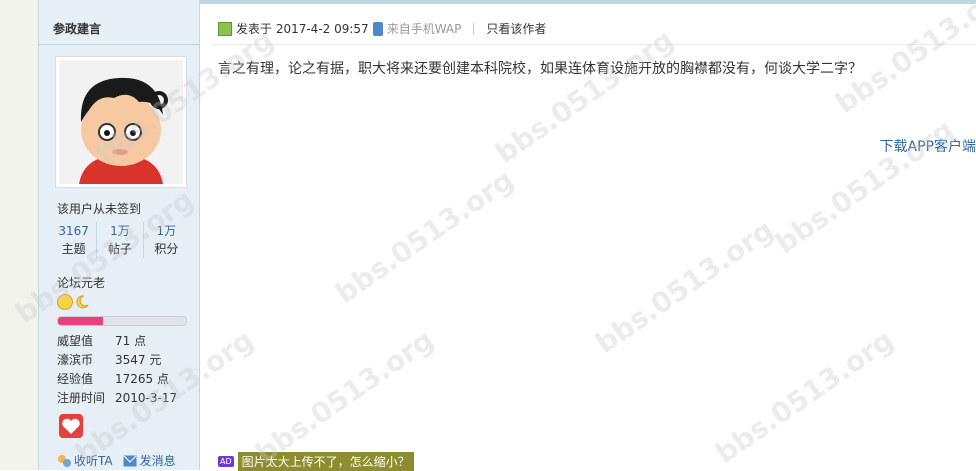  I want to click on stat-value: 3167, so click(73, 231).